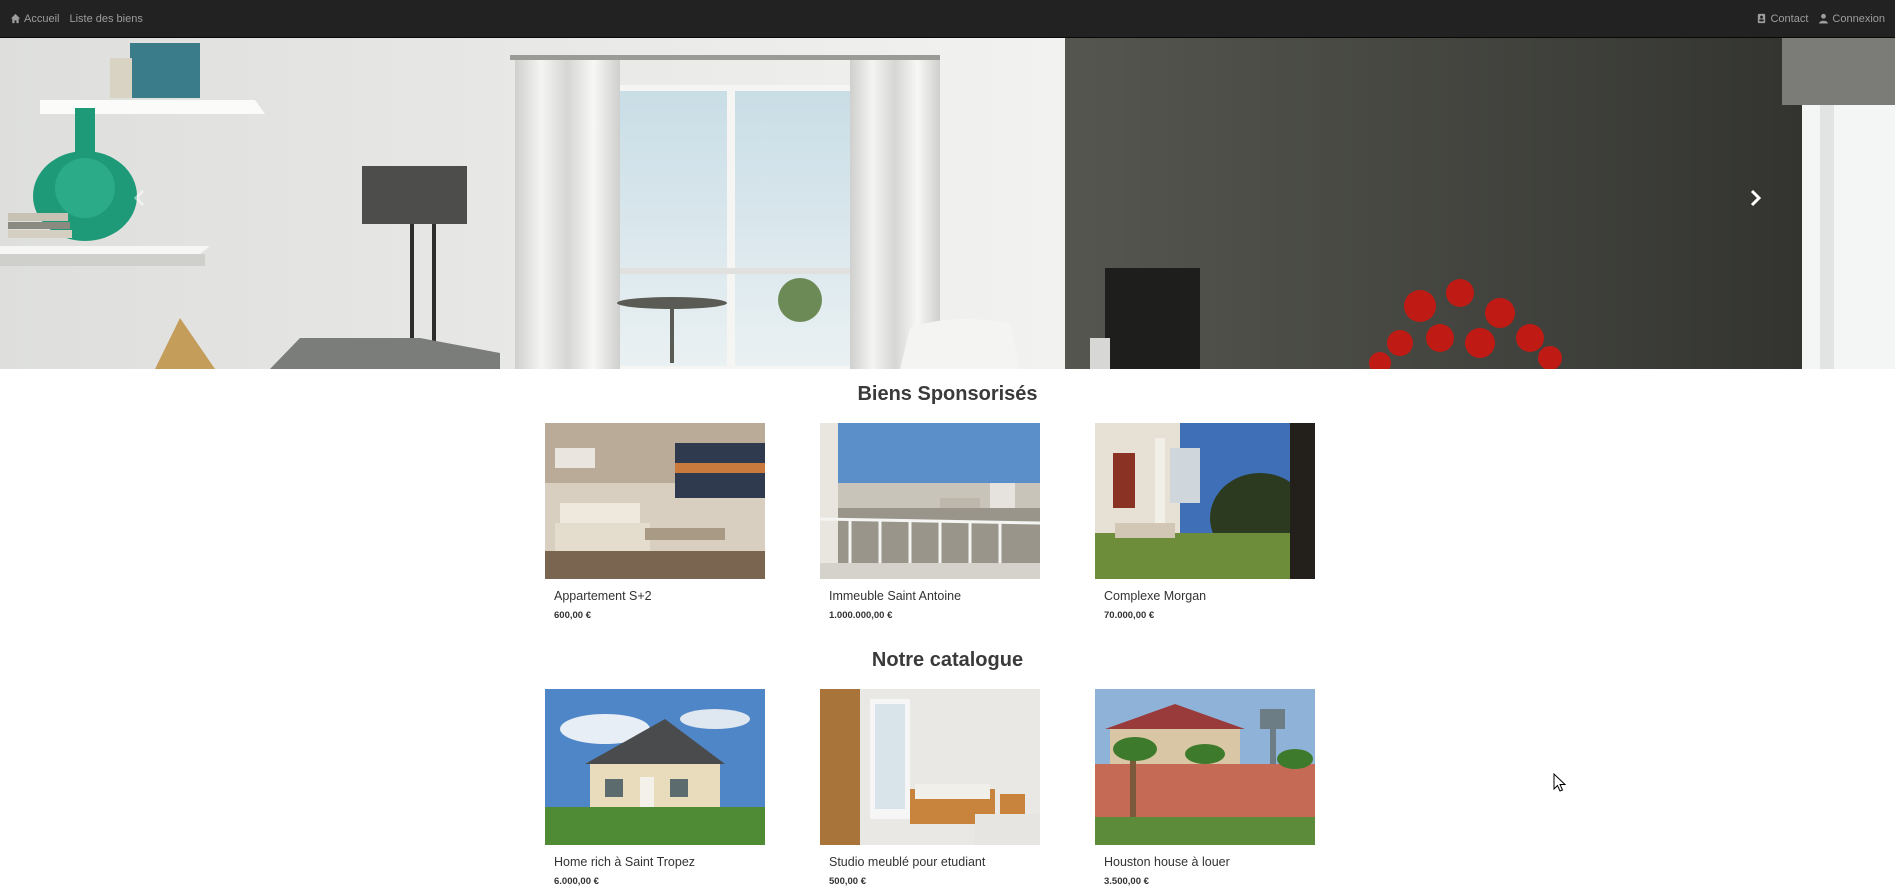 The width and height of the screenshot is (1895, 889). I want to click on nav-list-link: Liste des biens, so click(105, 19).